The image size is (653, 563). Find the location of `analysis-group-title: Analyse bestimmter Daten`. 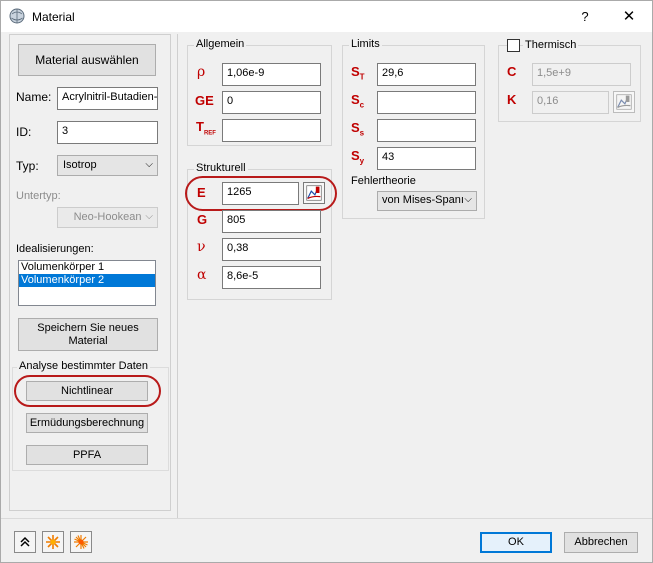

analysis-group-title: Analyse bestimmter Daten is located at coordinates (83, 366).